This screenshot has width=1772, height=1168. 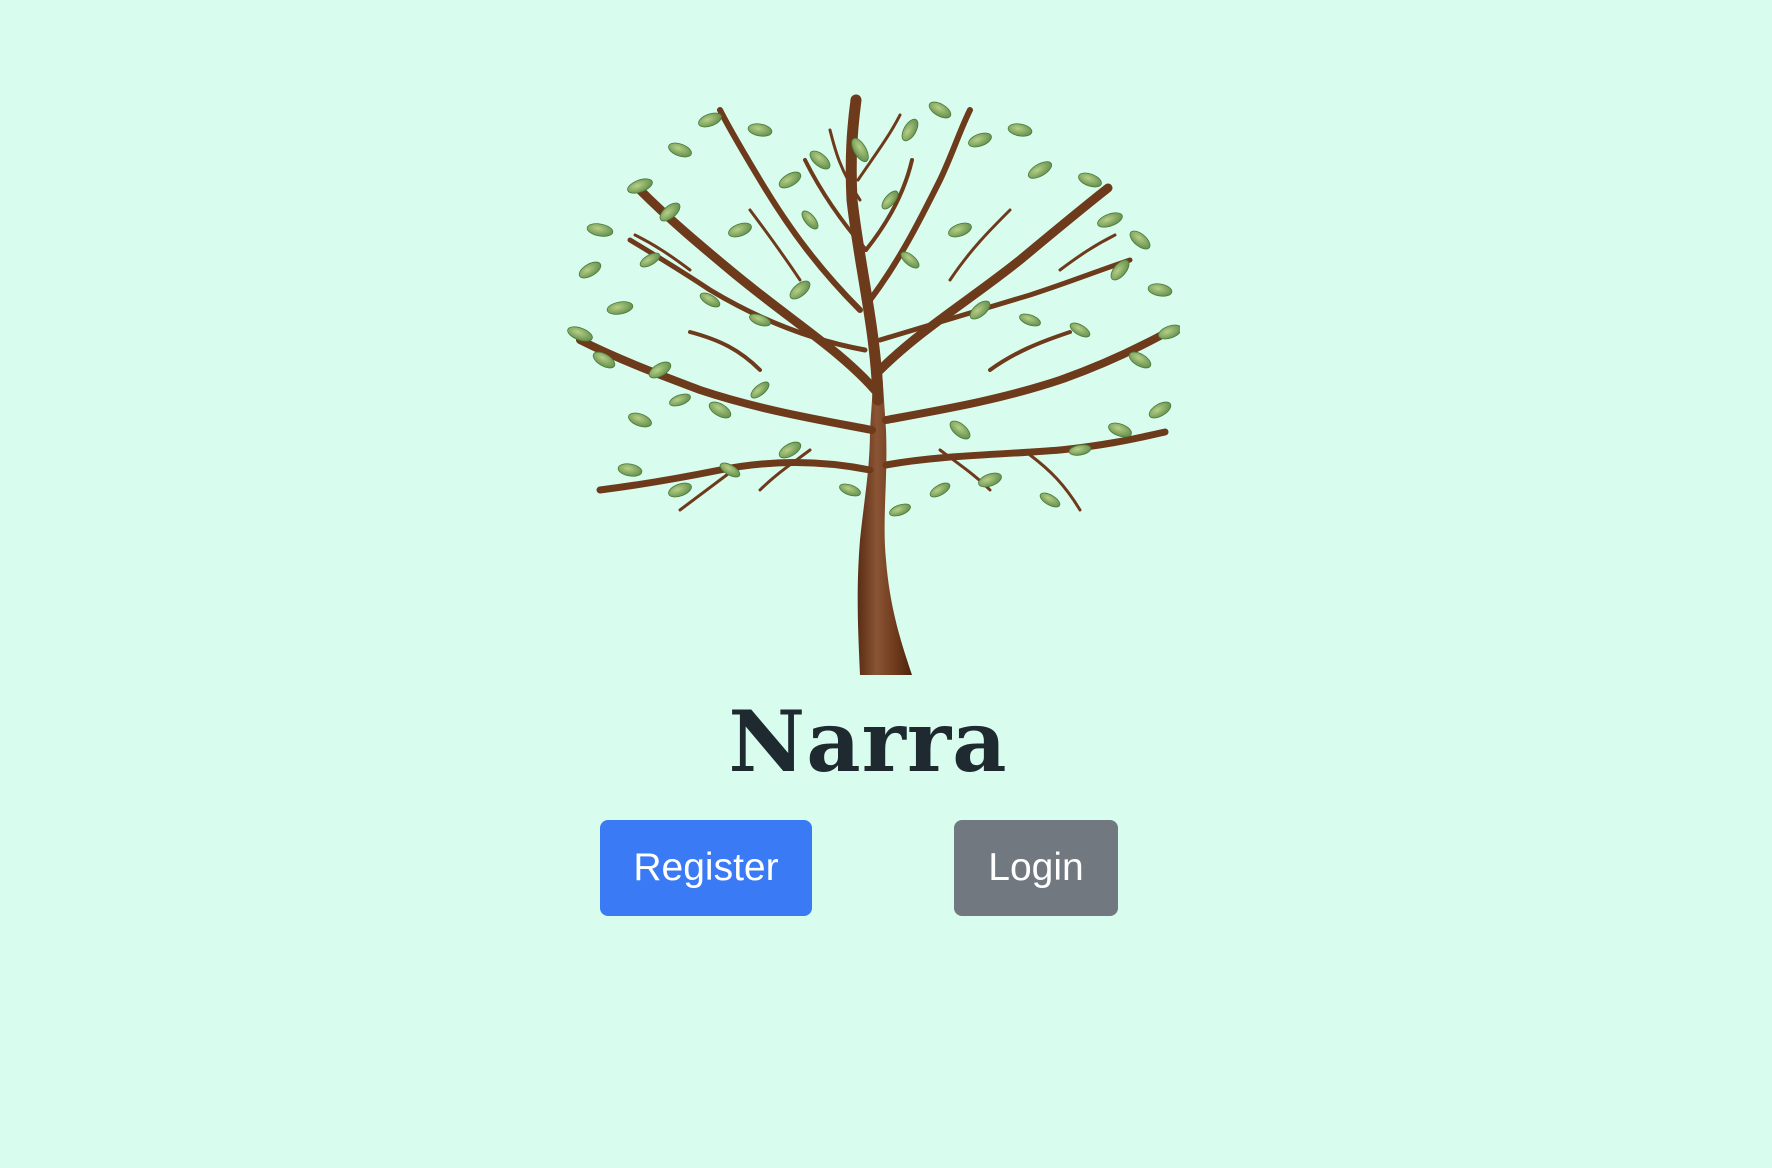 What do you see at coordinates (706, 868) in the screenshot?
I see `register-button: Register` at bounding box center [706, 868].